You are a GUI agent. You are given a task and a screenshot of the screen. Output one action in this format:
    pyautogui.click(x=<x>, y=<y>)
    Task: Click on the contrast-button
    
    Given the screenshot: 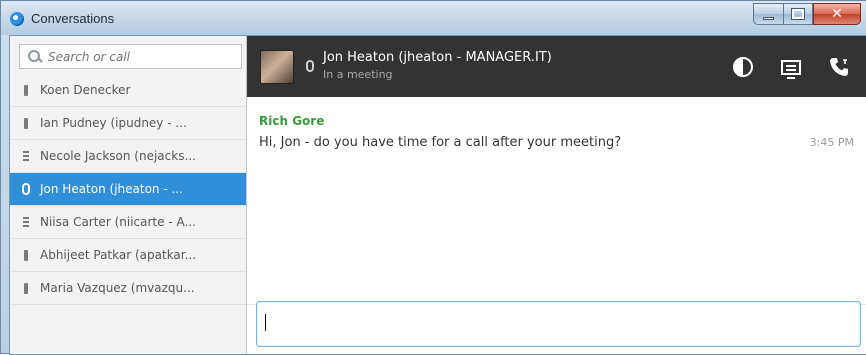 What is the action you would take?
    pyautogui.click(x=743, y=67)
    